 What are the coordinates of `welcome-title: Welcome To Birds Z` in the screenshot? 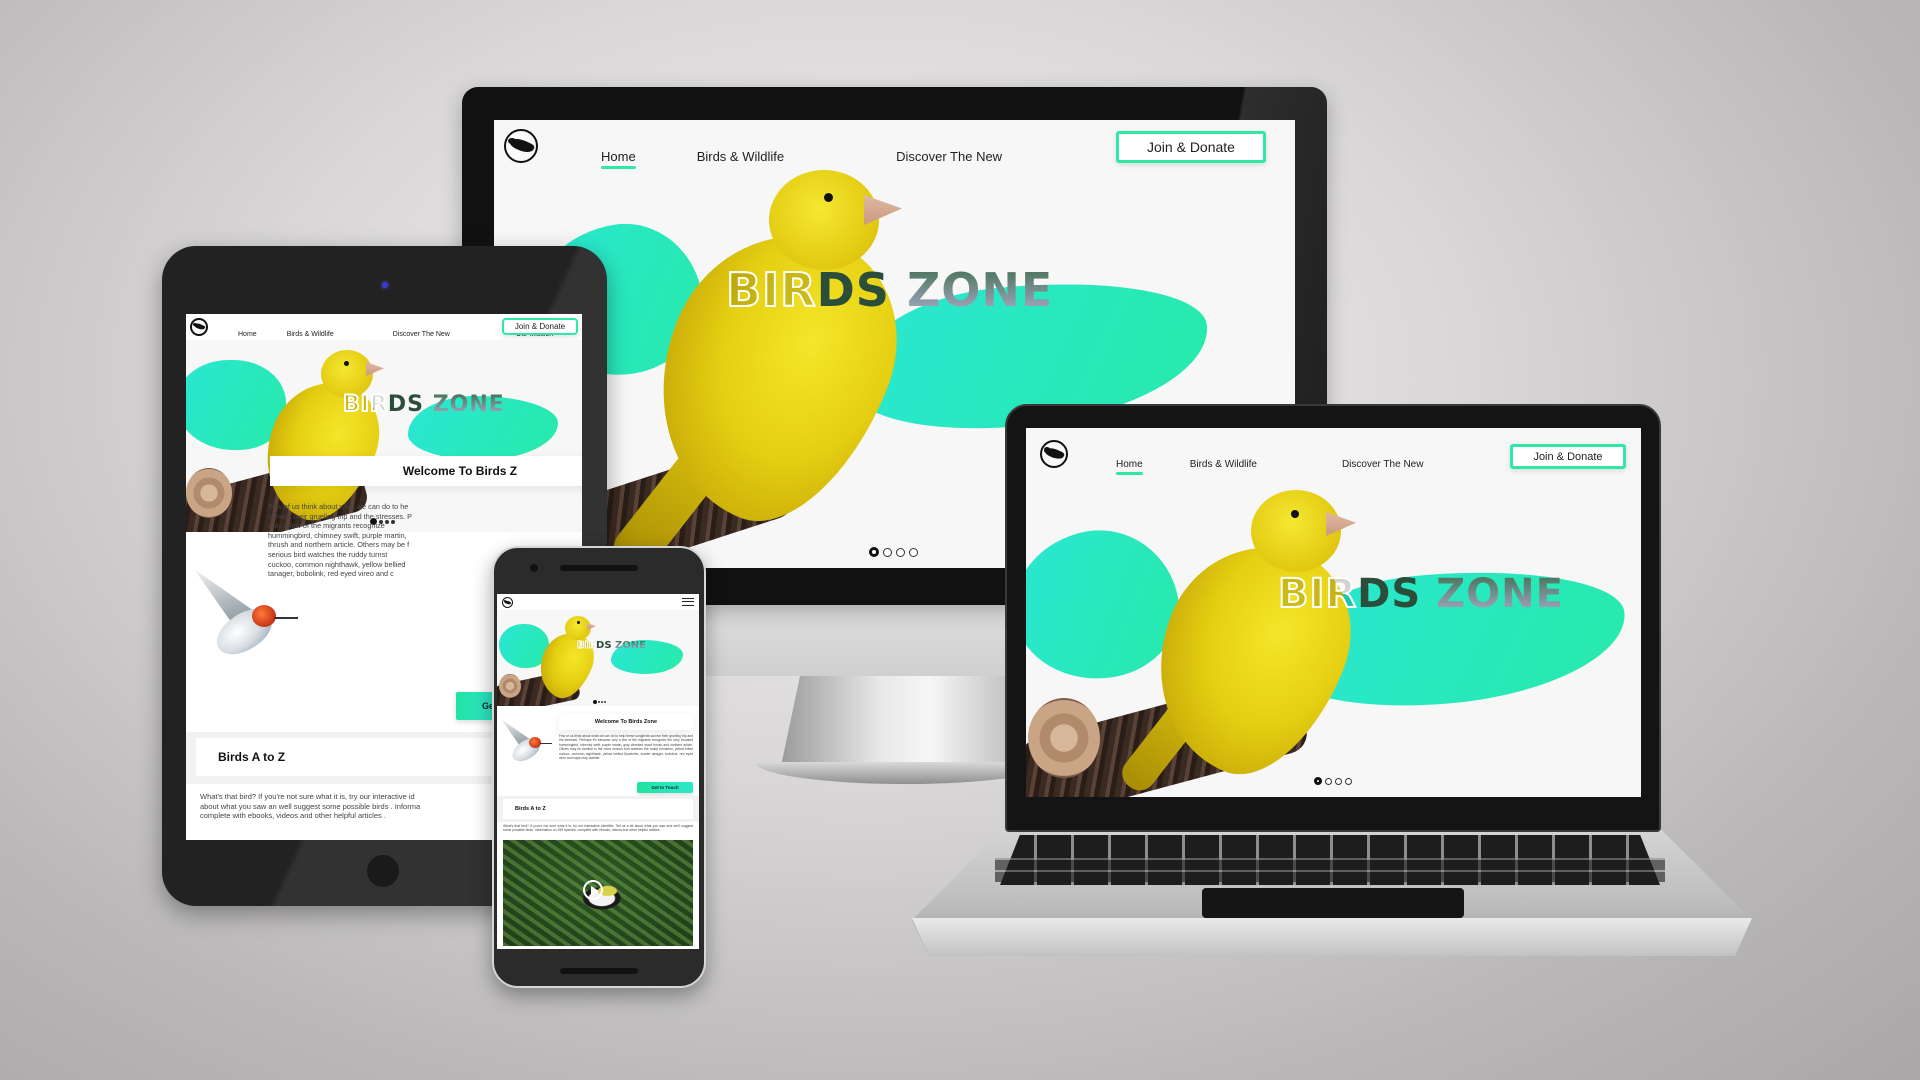 It's located at (426, 471).